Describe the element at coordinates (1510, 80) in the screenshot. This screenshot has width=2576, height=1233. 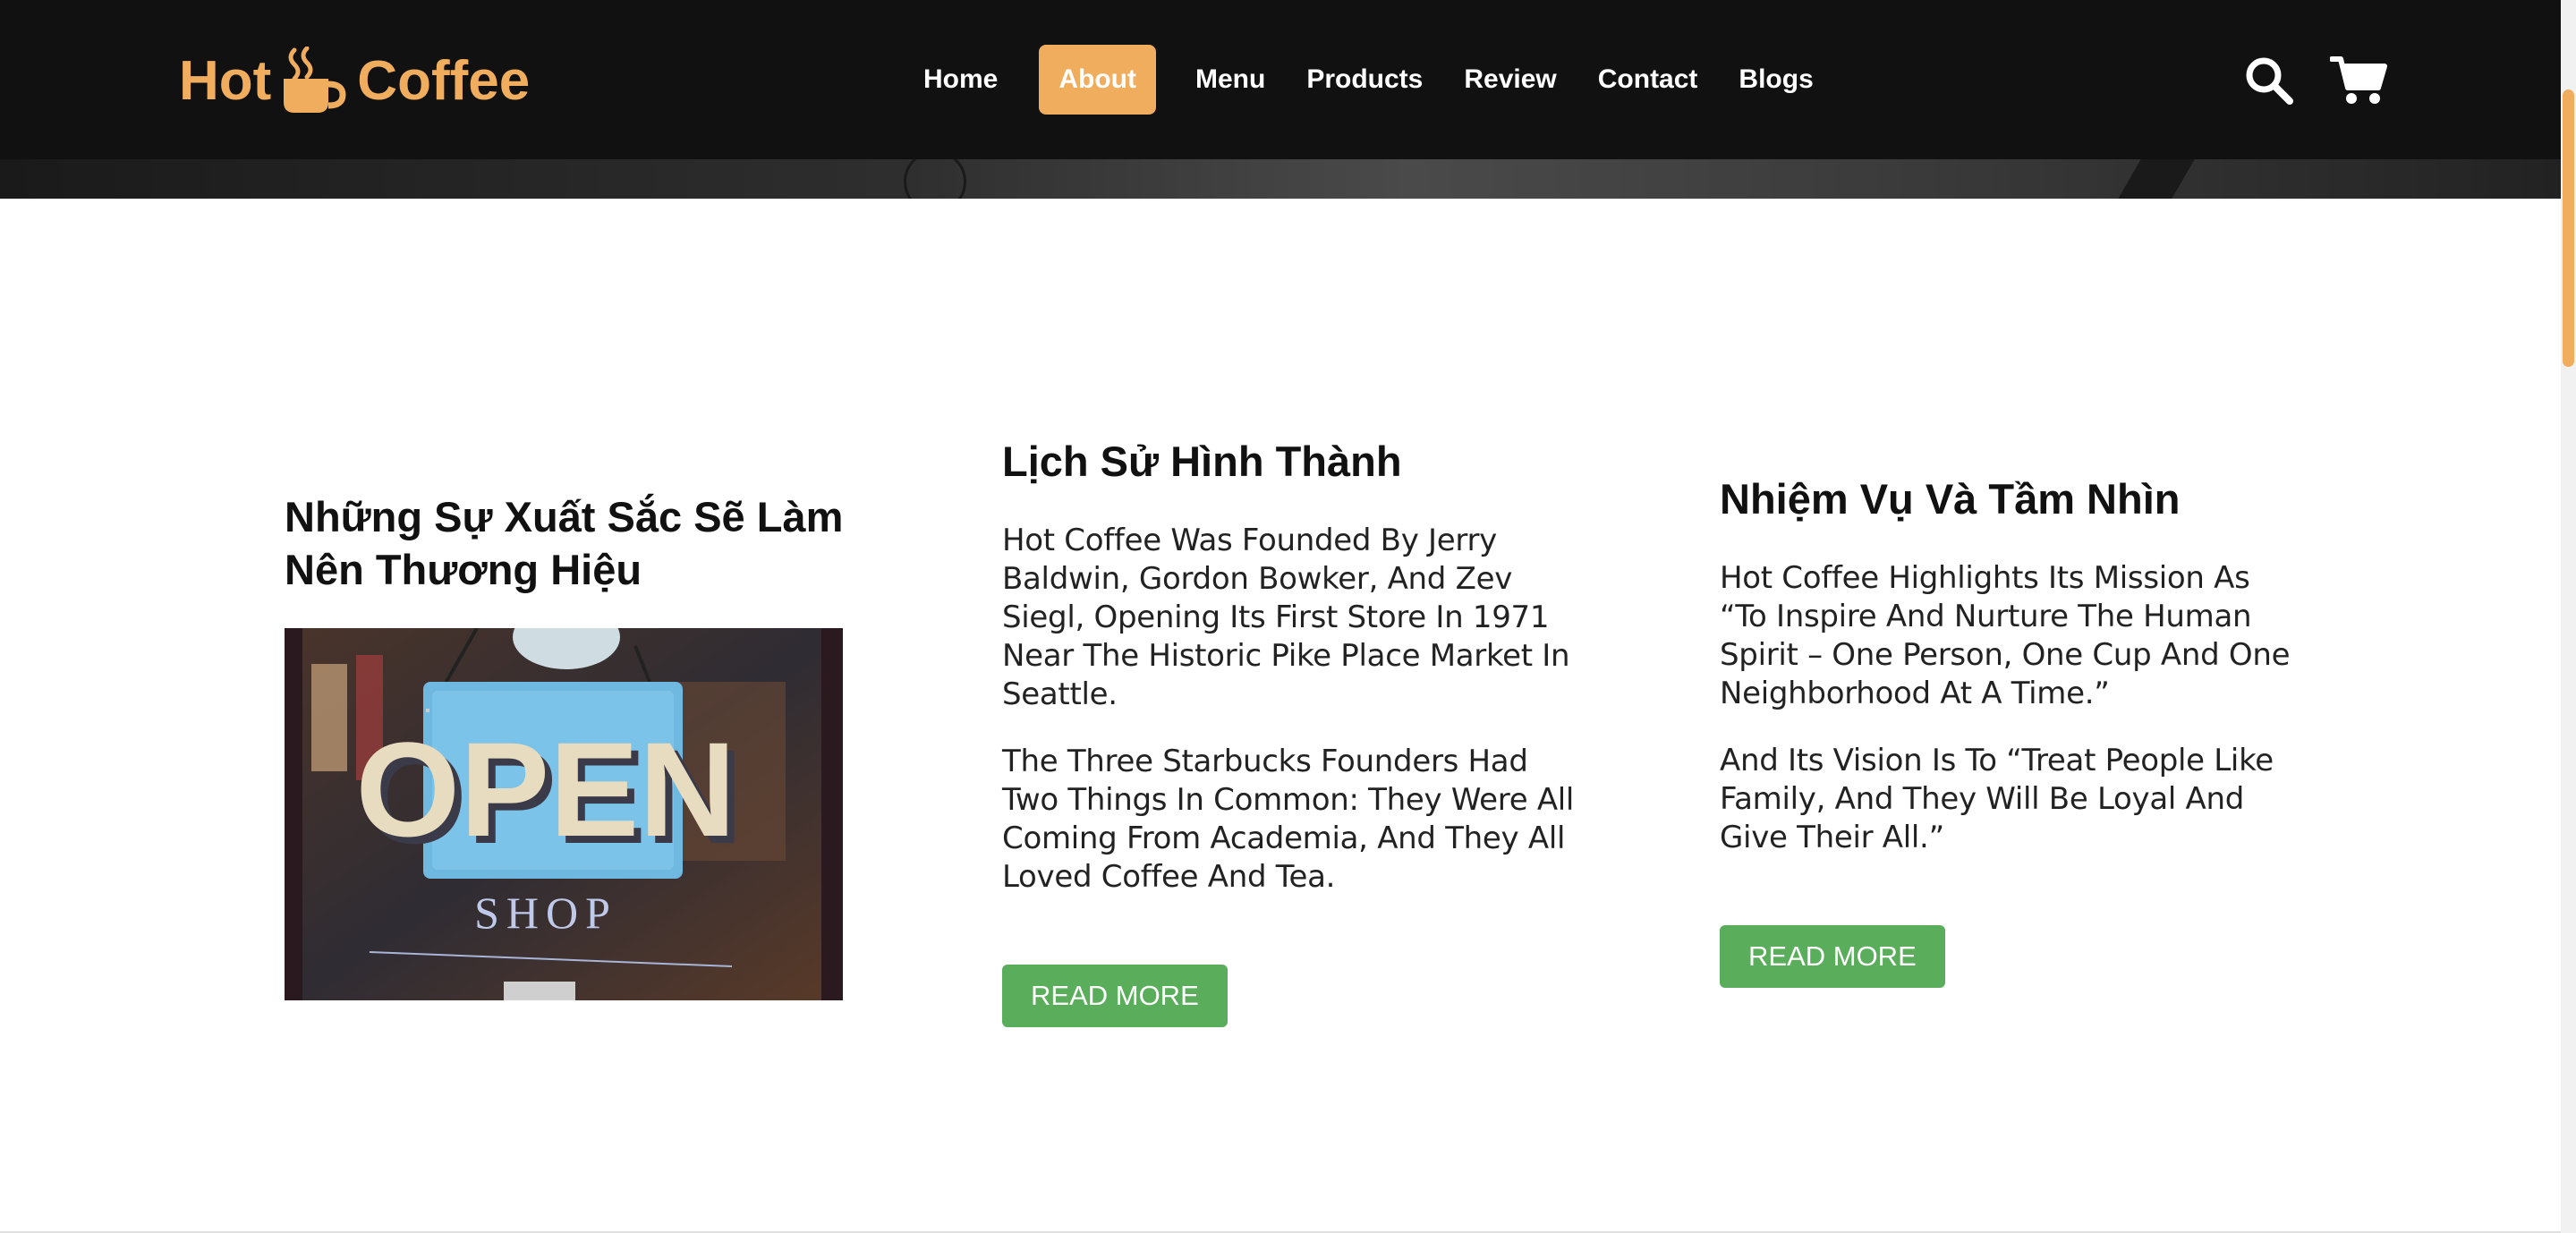
I see `nav-review: Review` at that location.